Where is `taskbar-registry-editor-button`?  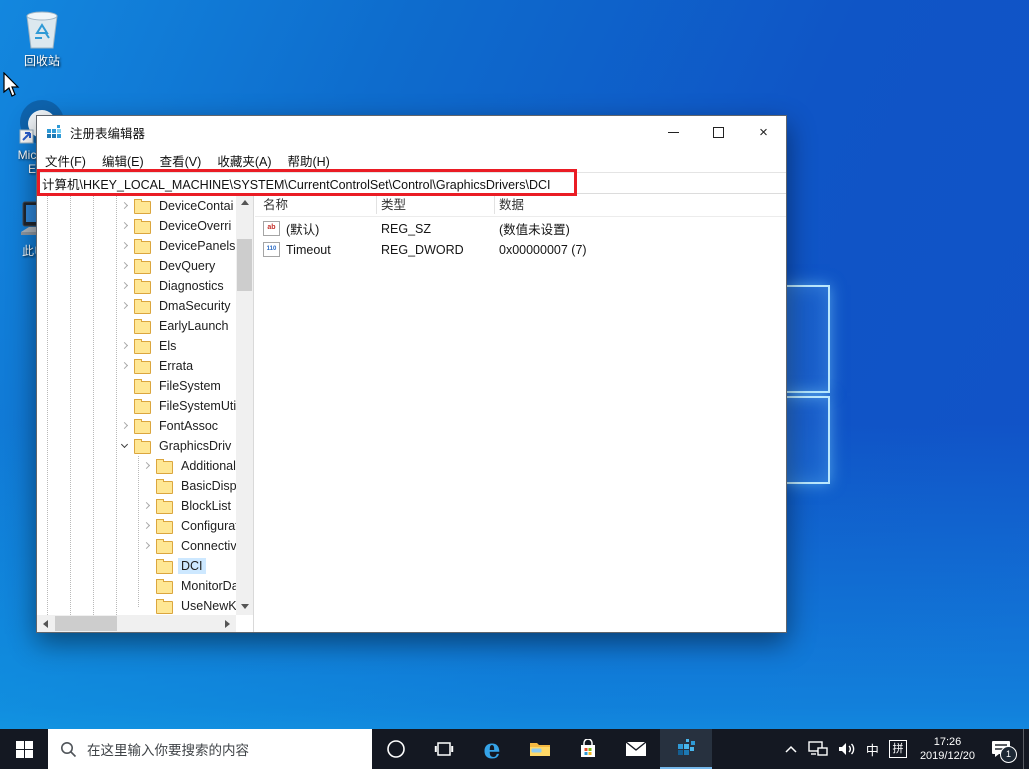 taskbar-registry-editor-button is located at coordinates (686, 749).